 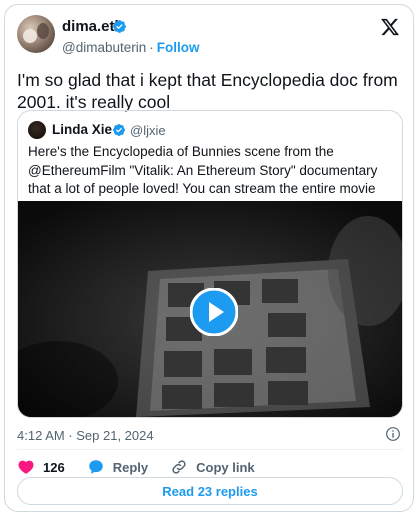 I want to click on tweet-timestamp: 4:12 AM · Sep 21, 2024, so click(x=85, y=435).